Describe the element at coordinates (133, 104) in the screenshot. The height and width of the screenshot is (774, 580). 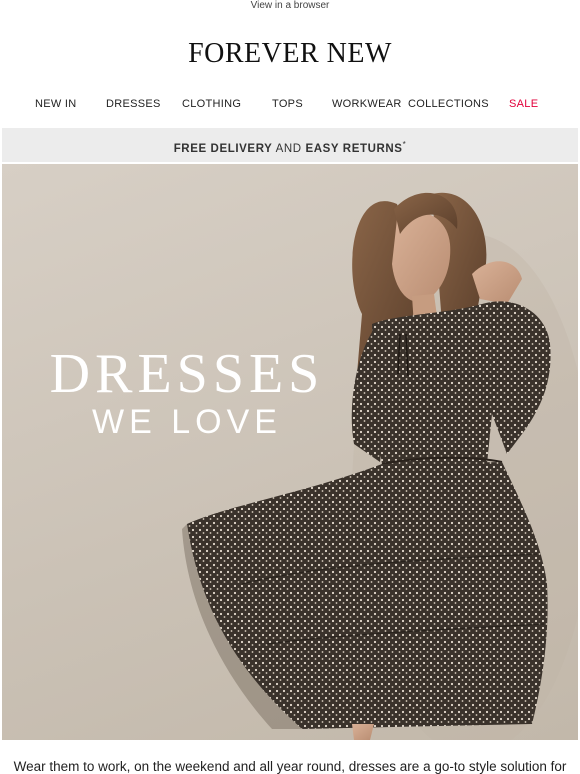
I see `nav-item-dresses: DRESSES` at that location.